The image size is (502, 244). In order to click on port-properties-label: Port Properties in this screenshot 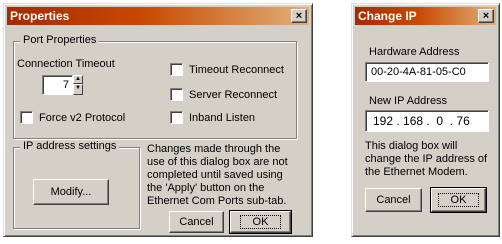, I will do `click(60, 40)`.